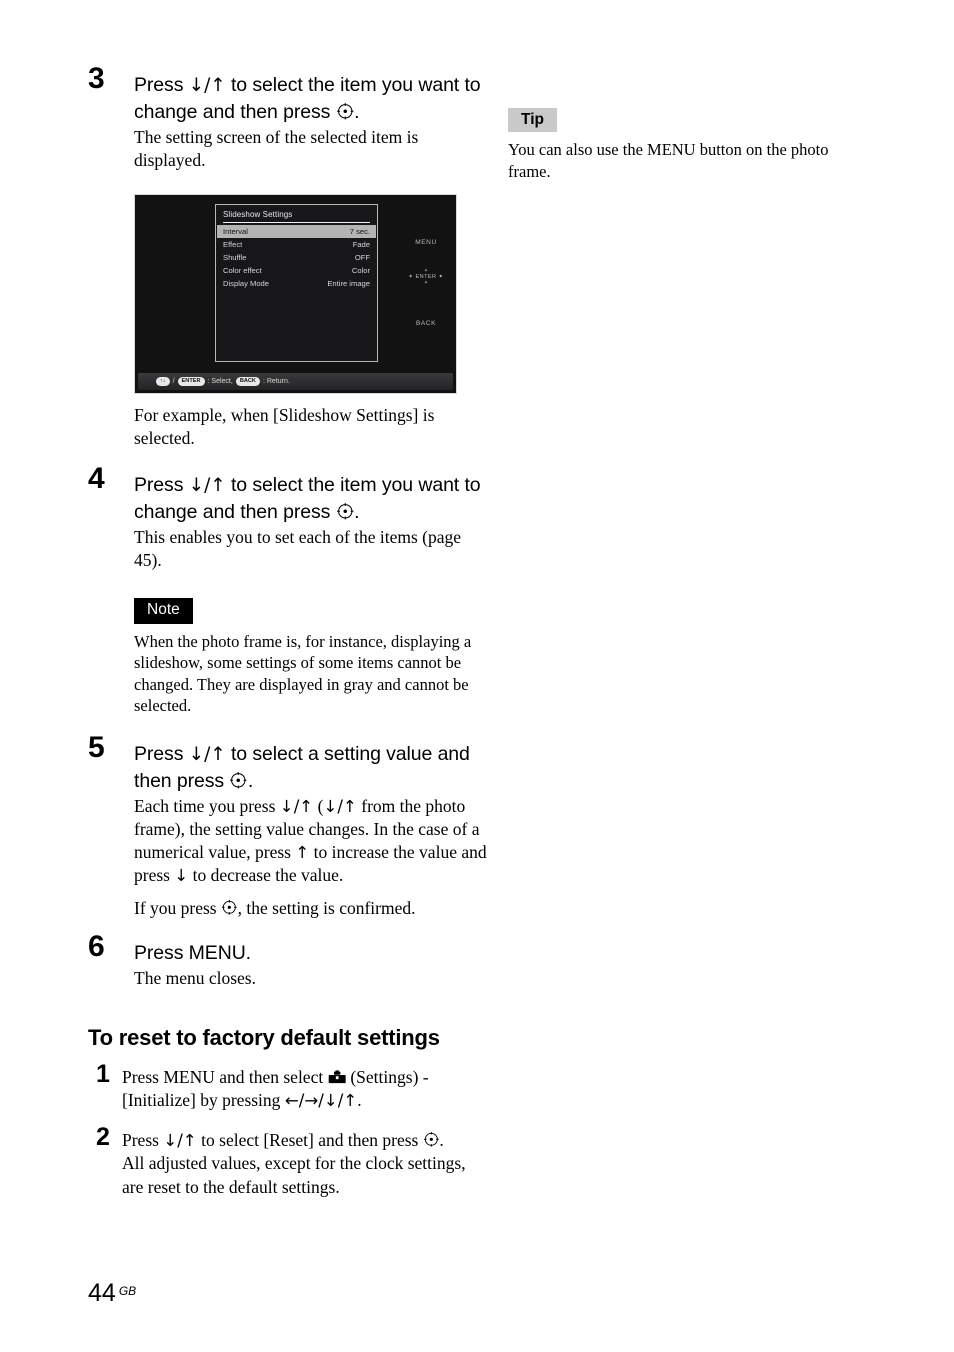  Describe the element at coordinates (207, 805) in the screenshot. I see `step-5-desc-a1: Each time you press` at that location.